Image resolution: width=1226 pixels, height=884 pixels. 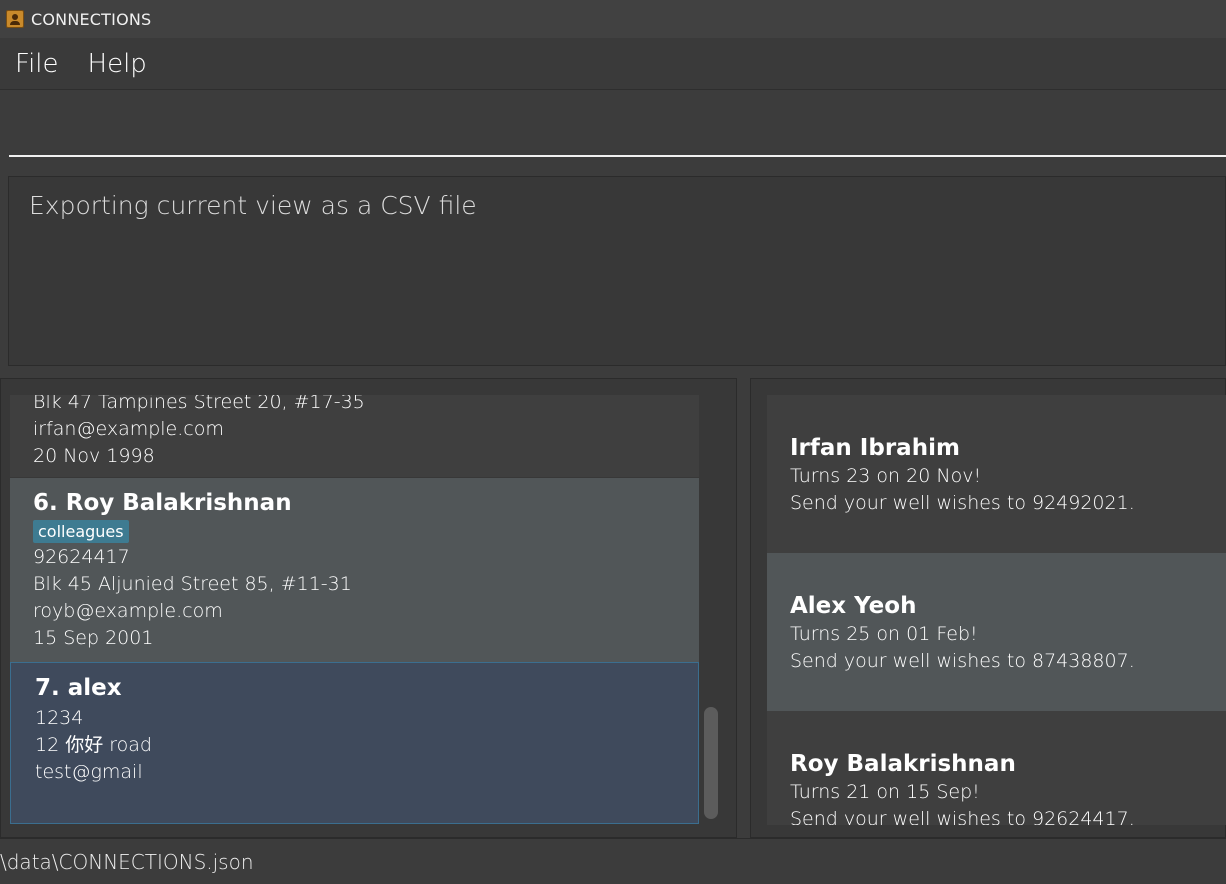 I want to click on person-phone: 92624417, so click(x=81, y=557).